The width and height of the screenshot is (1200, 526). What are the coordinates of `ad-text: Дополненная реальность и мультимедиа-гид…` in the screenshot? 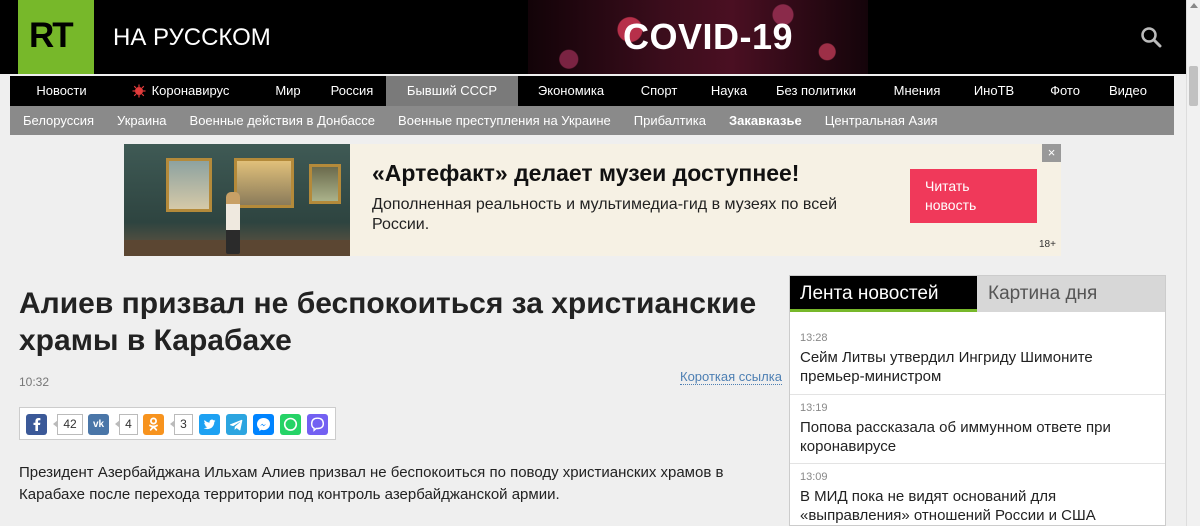 It's located at (605, 214).